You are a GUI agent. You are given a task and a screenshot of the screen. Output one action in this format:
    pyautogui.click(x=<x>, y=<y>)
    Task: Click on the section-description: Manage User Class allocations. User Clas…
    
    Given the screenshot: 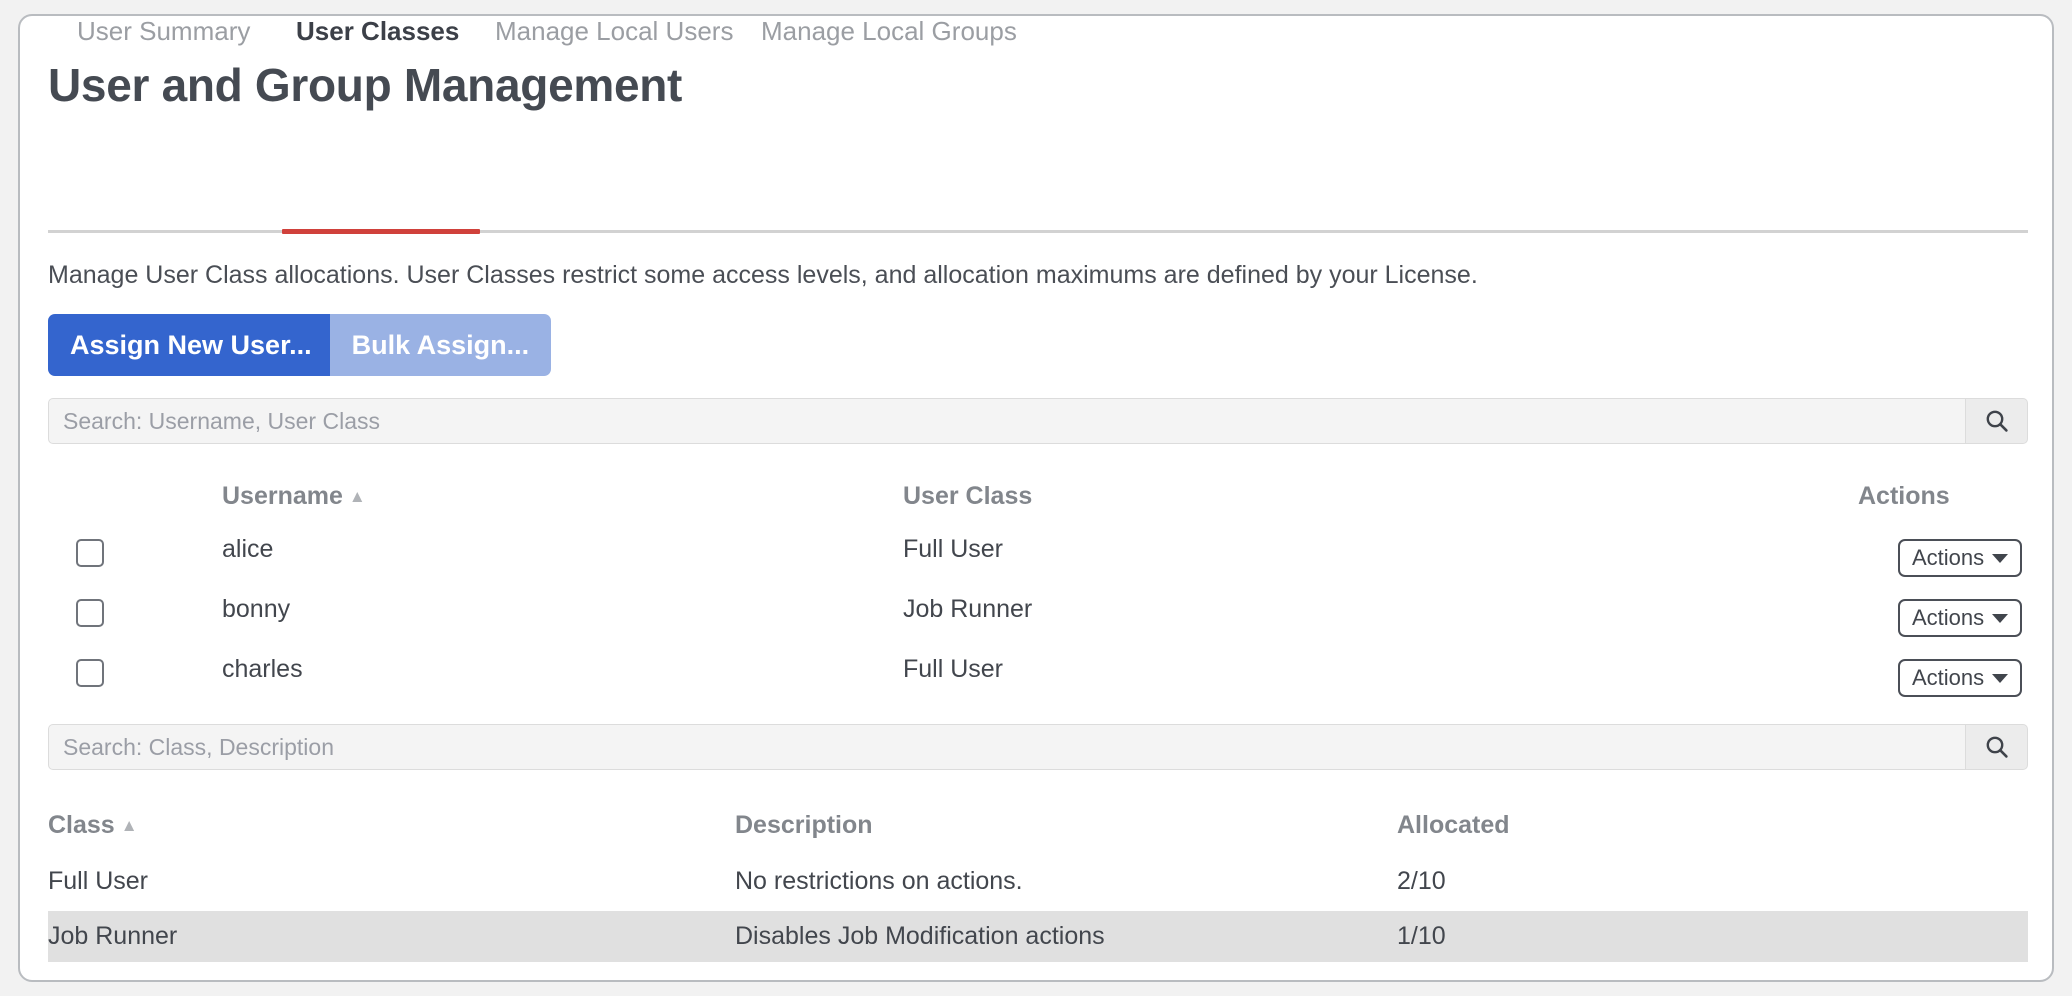 What is the action you would take?
    pyautogui.click(x=763, y=275)
    